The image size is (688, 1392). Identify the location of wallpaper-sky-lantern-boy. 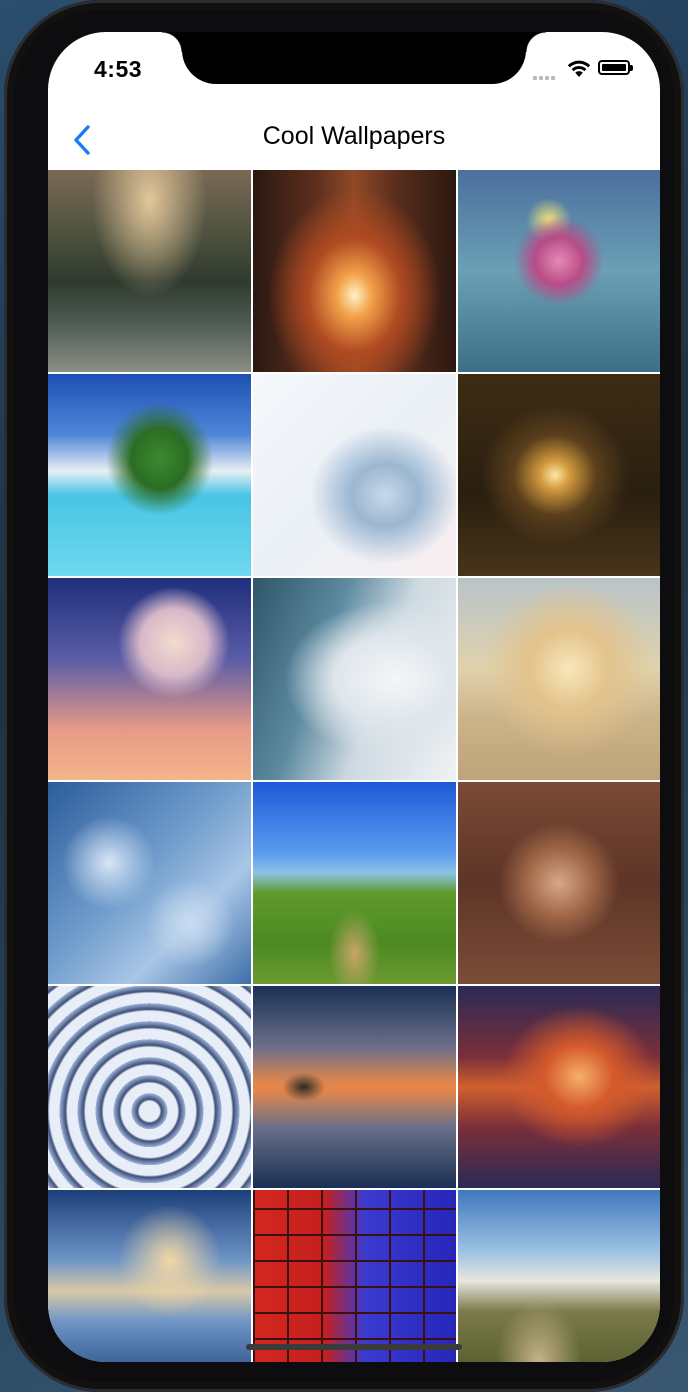
(149, 679).